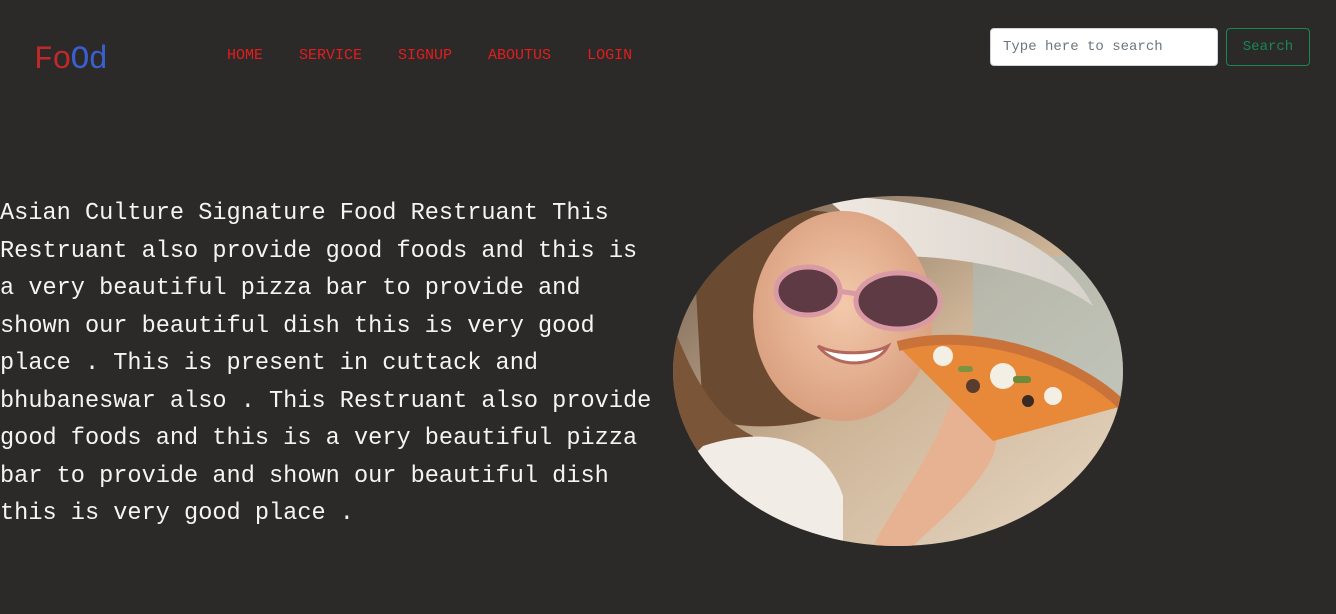 The width and height of the screenshot is (1336, 614). What do you see at coordinates (1268, 47) in the screenshot?
I see `search-button: Search` at bounding box center [1268, 47].